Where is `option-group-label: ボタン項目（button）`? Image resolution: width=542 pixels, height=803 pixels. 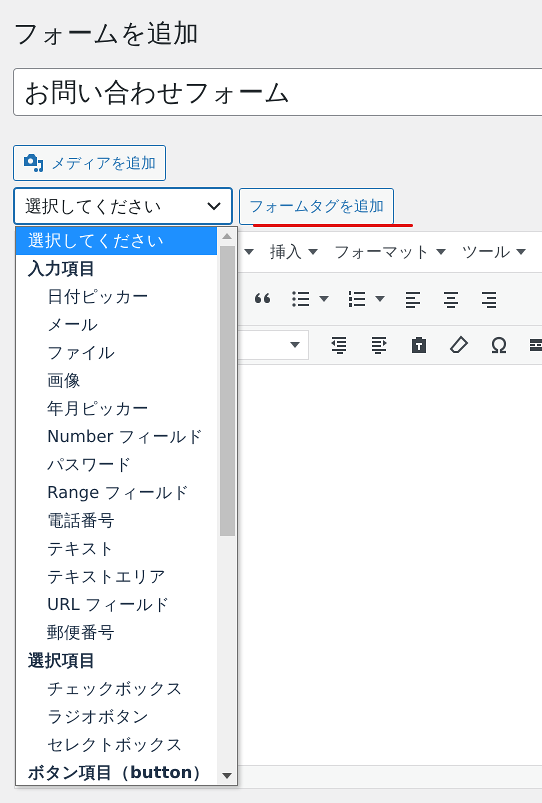 option-group-label: ボタン項目（button） is located at coordinates (118, 773).